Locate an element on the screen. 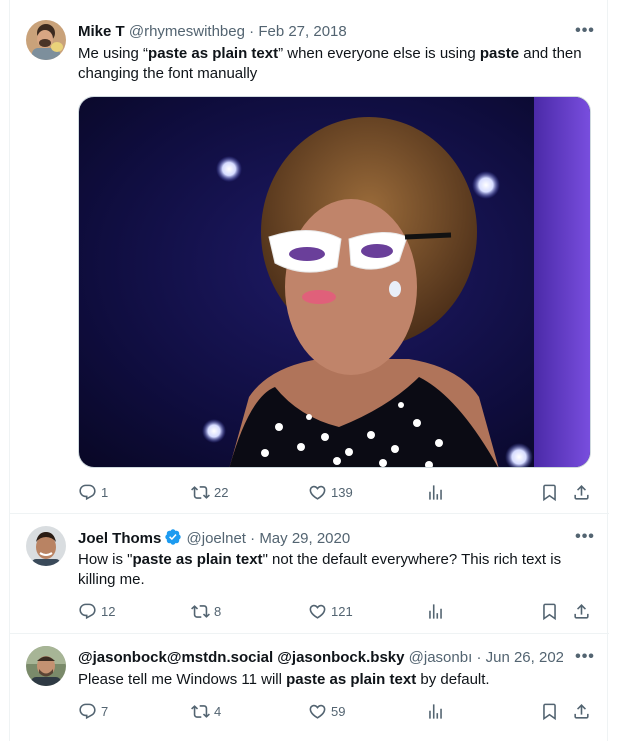 Image resolution: width=619 pixels, height=741 pixels. reply-count: 7 is located at coordinates (105, 711).